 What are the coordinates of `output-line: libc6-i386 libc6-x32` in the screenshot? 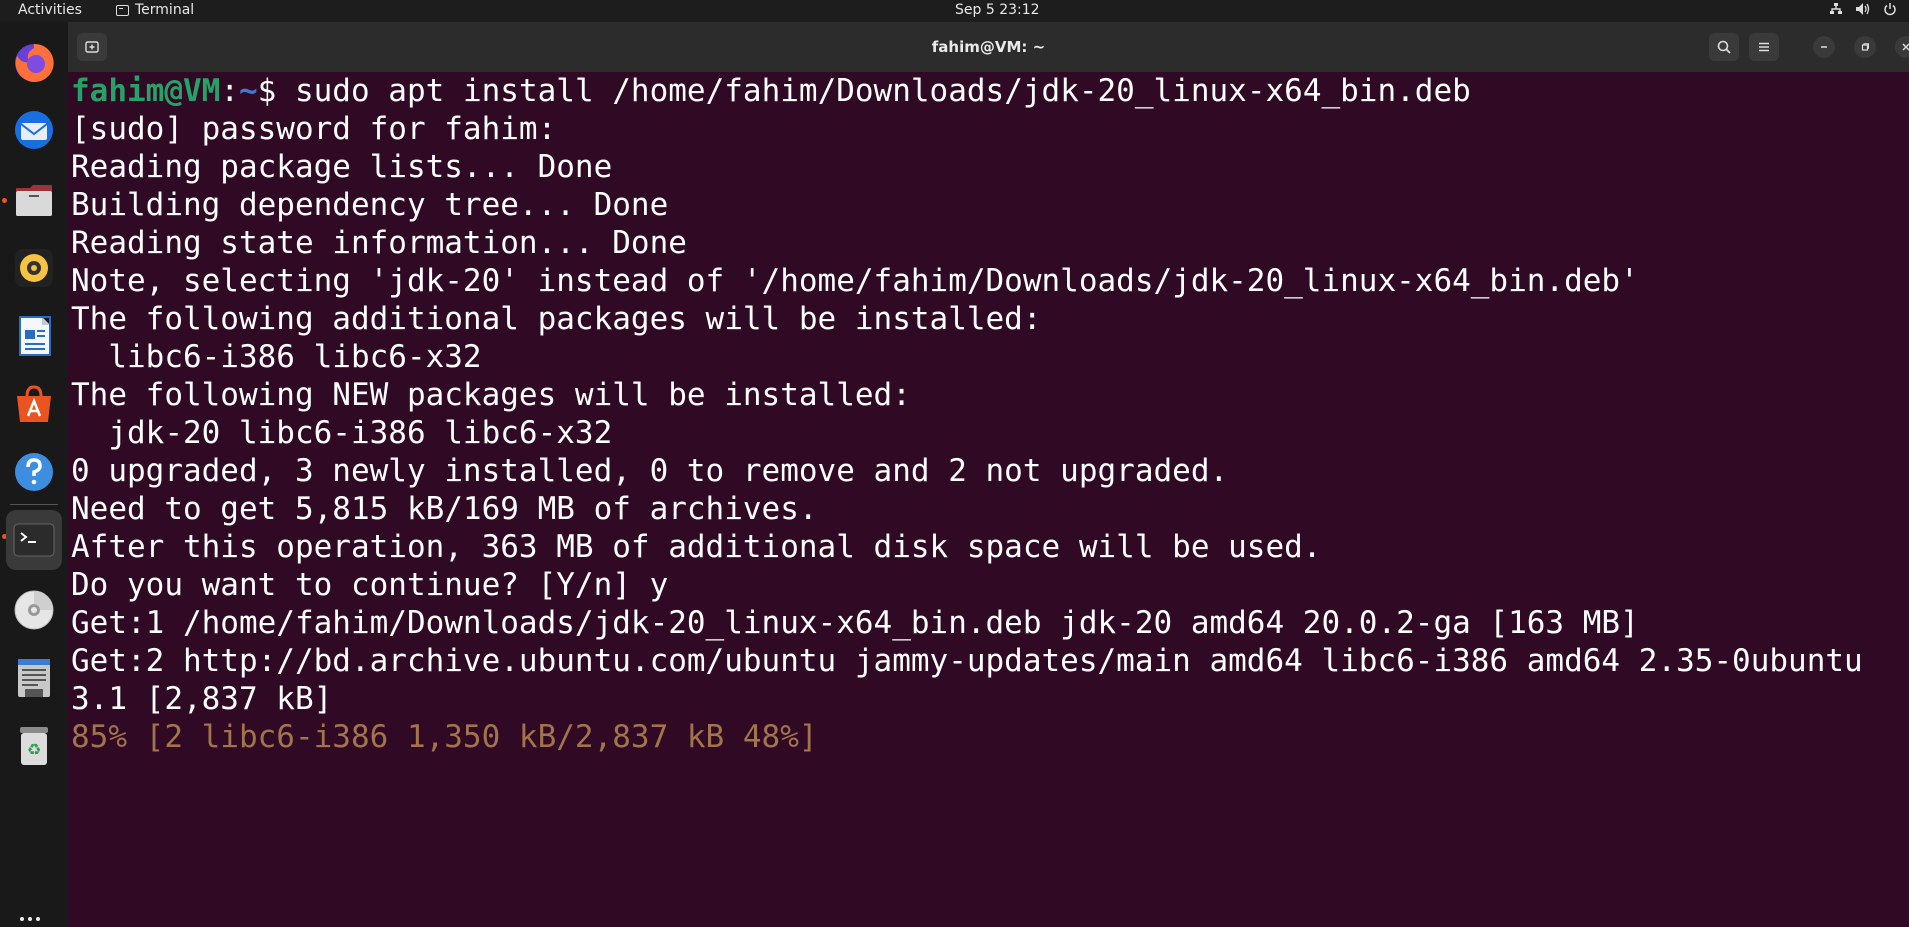 It's located at (276, 357).